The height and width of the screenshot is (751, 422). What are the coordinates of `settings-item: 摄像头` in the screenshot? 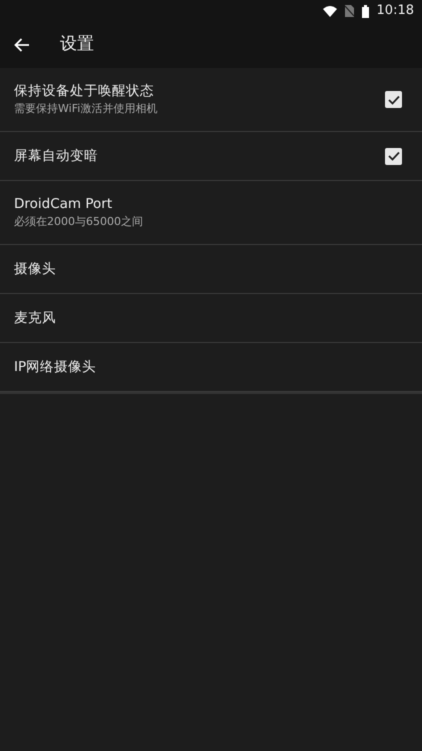 It's located at (211, 269).